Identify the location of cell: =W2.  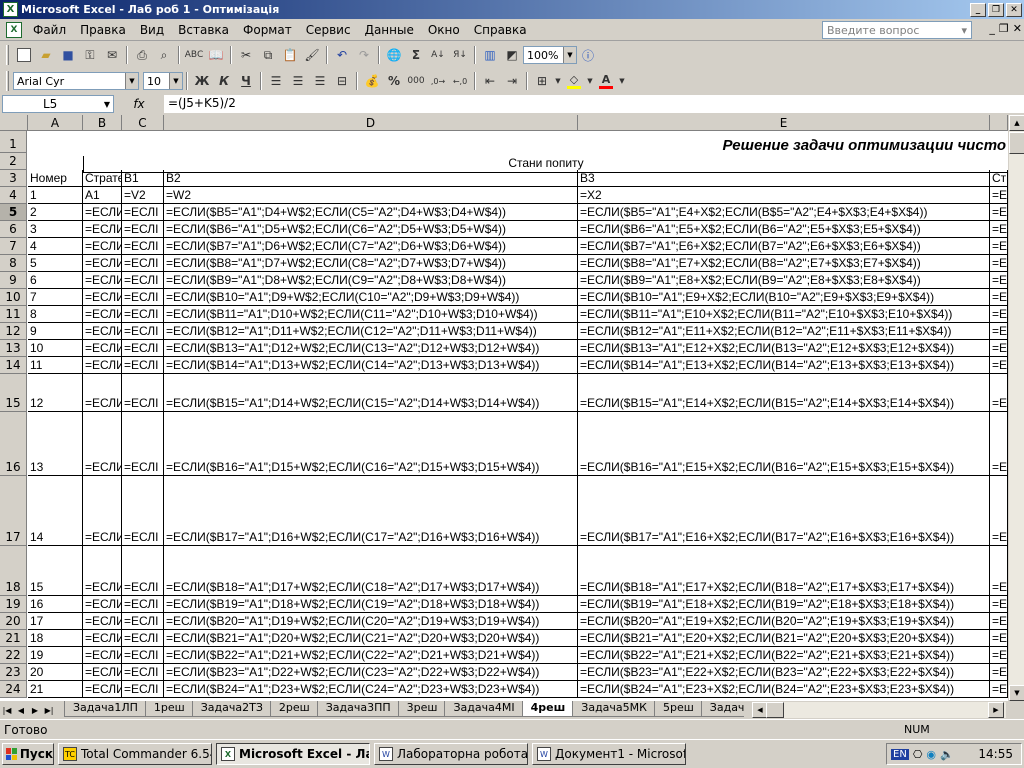
(371, 195).